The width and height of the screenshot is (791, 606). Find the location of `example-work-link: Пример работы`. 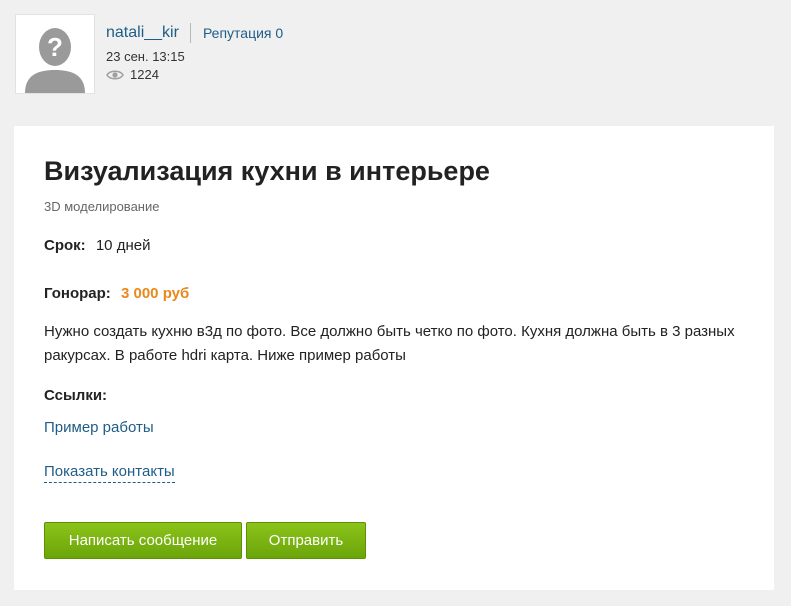

example-work-link: Пример работы is located at coordinates (99, 428).